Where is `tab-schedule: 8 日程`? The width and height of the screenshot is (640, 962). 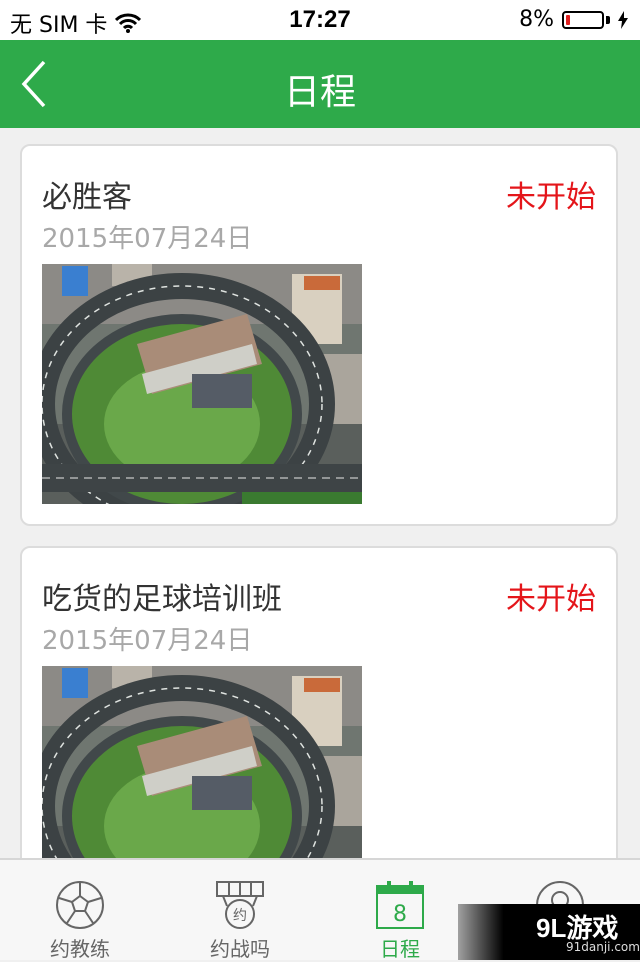 tab-schedule: 8 日程 is located at coordinates (400, 910).